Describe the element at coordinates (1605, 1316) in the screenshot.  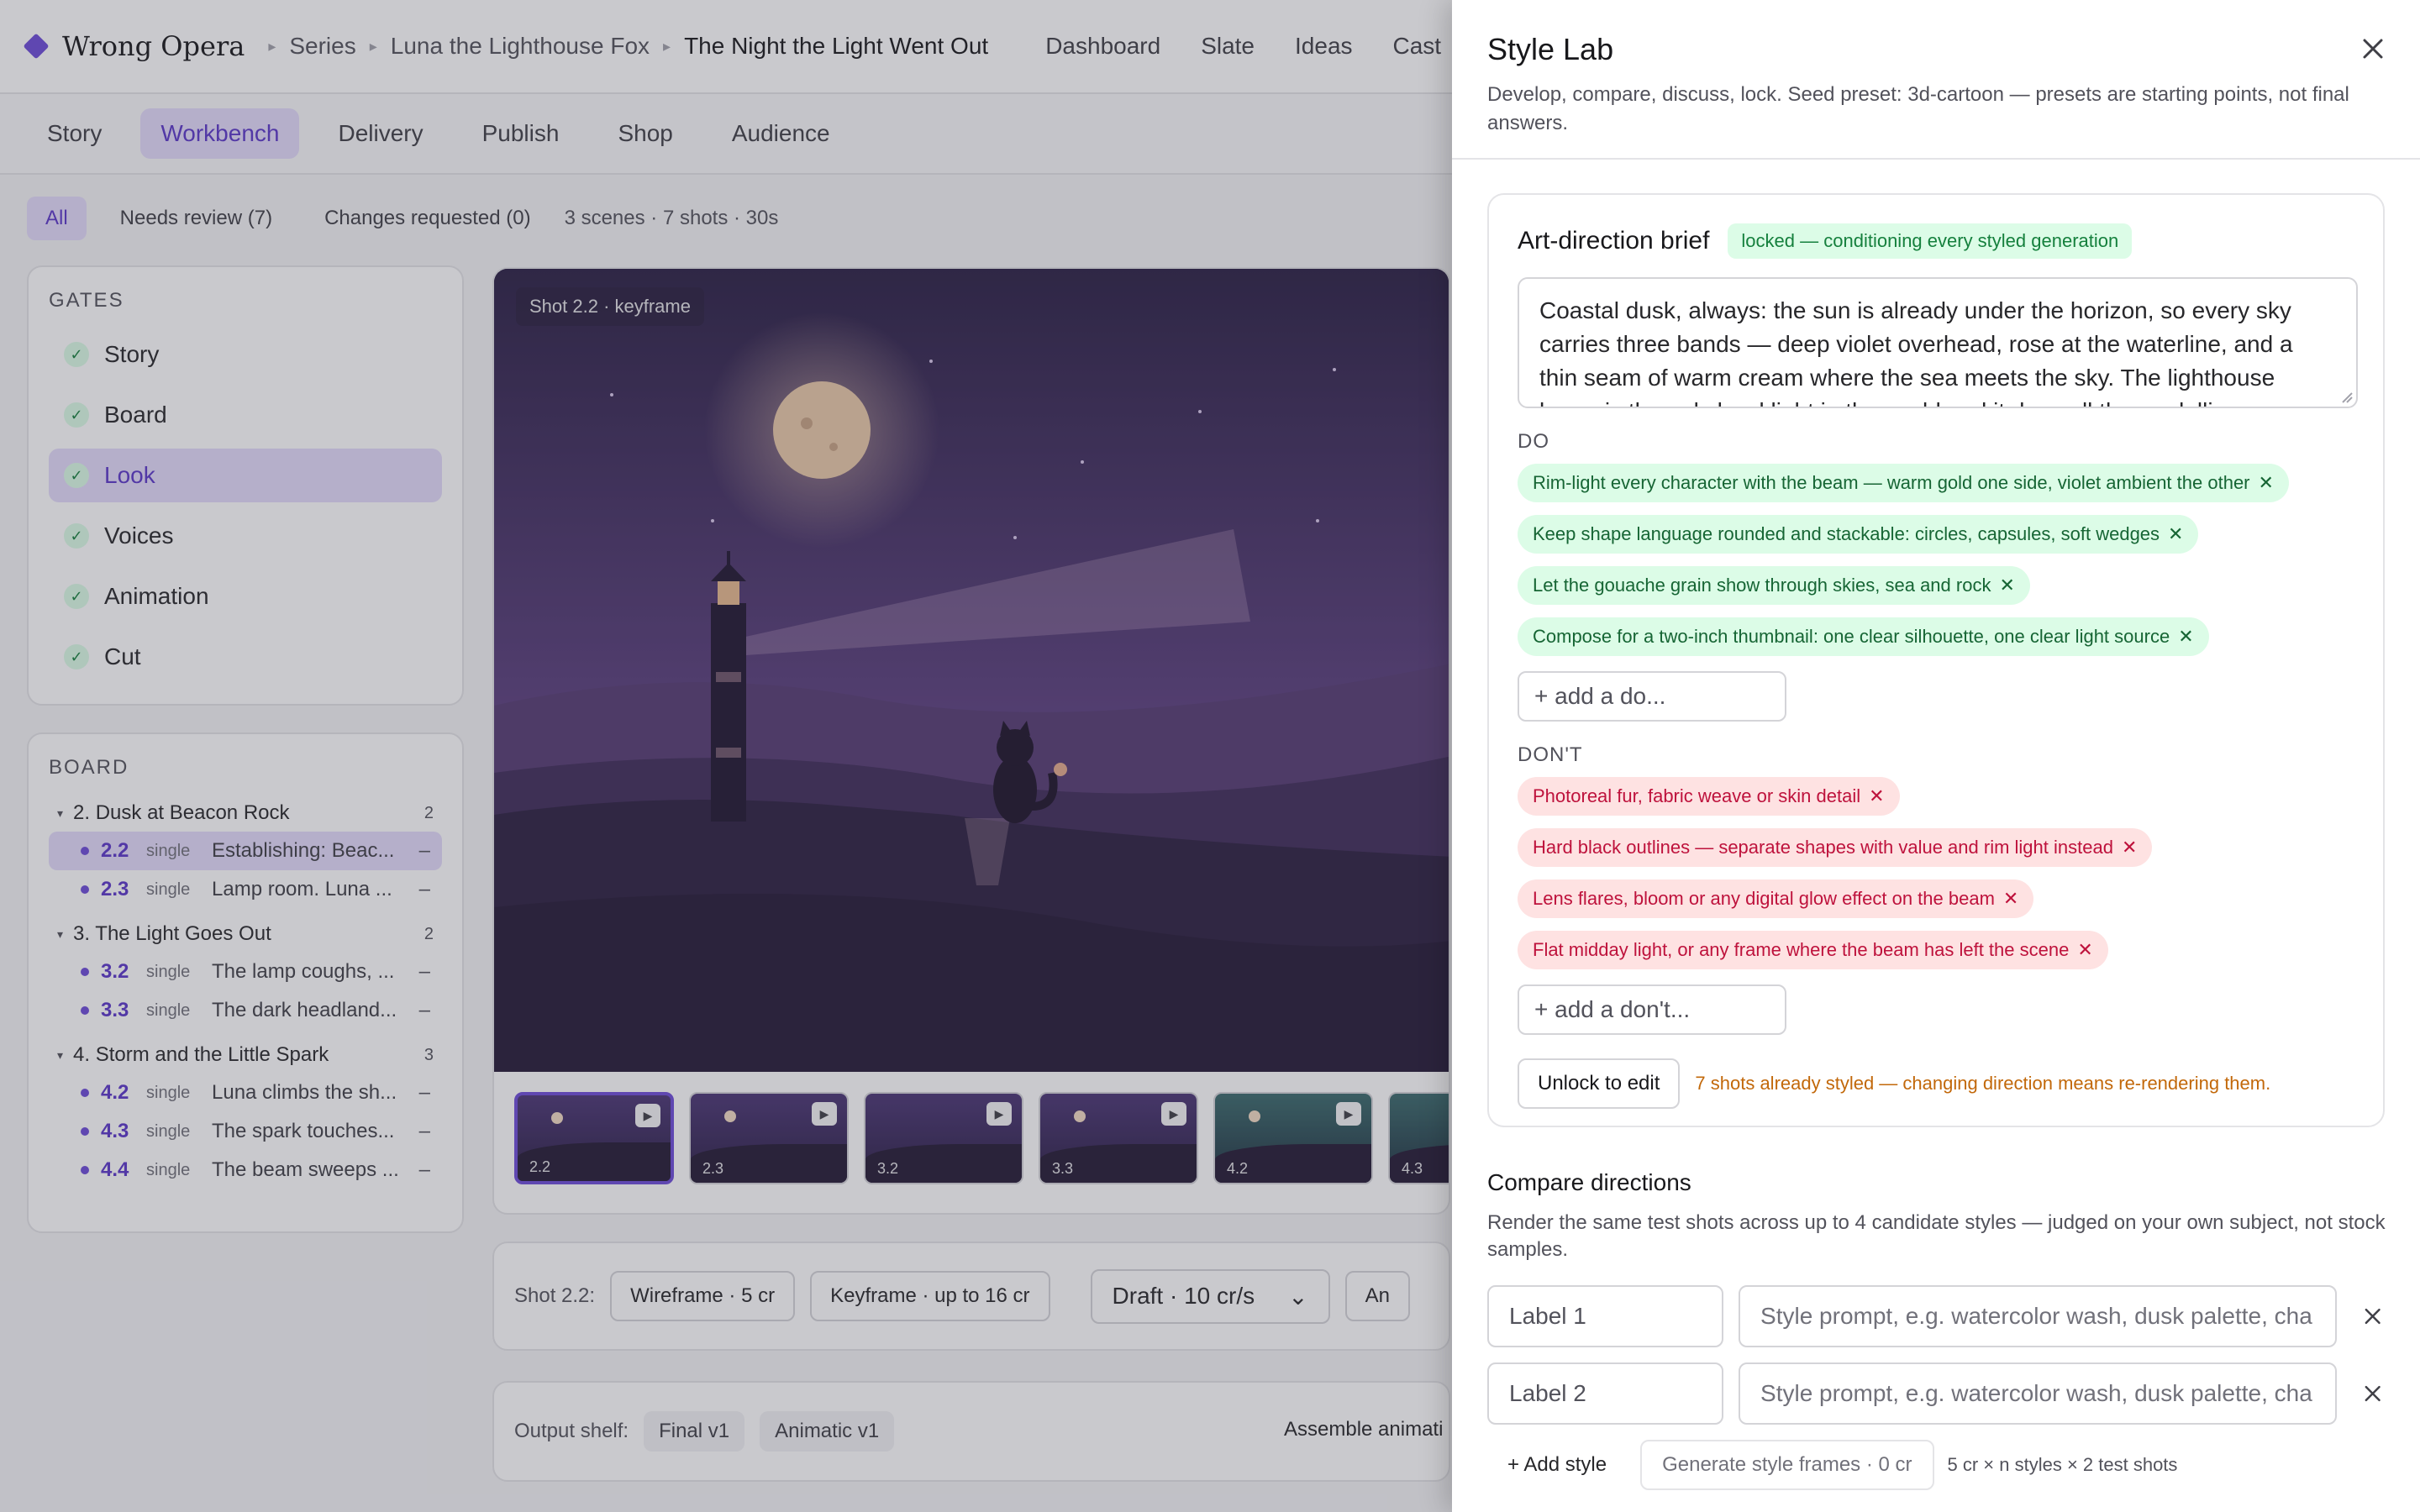
I see `style-label-input: Label 1` at that location.